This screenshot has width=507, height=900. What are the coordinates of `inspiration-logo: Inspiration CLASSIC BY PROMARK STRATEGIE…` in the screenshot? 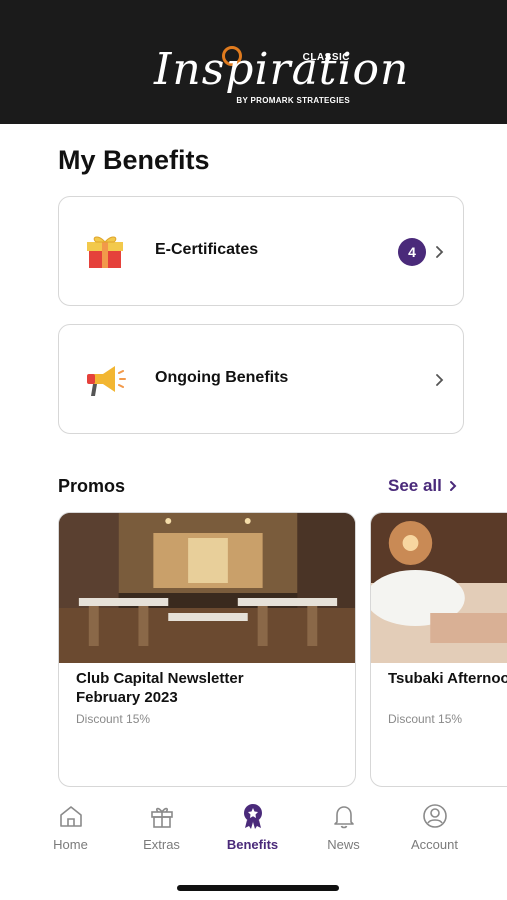 It's located at (279, 76).